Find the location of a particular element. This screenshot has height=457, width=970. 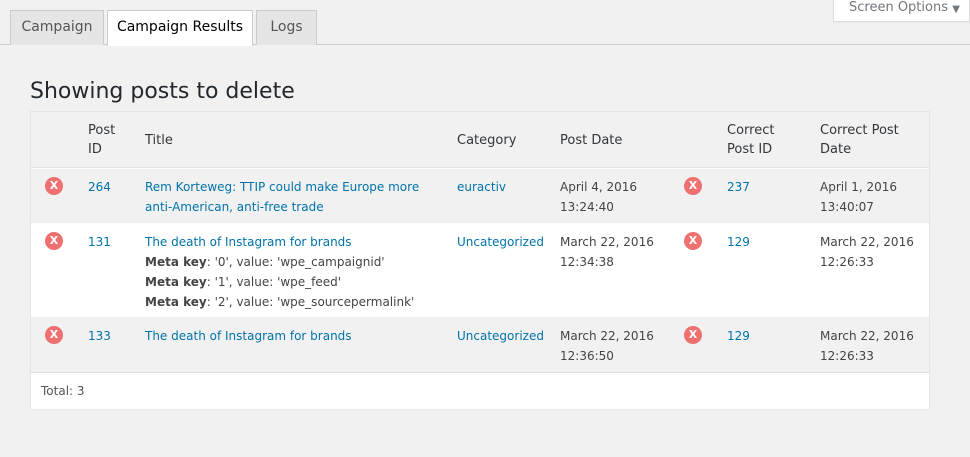

post-date: April 4, 2016 13:24:40 is located at coordinates (598, 197).